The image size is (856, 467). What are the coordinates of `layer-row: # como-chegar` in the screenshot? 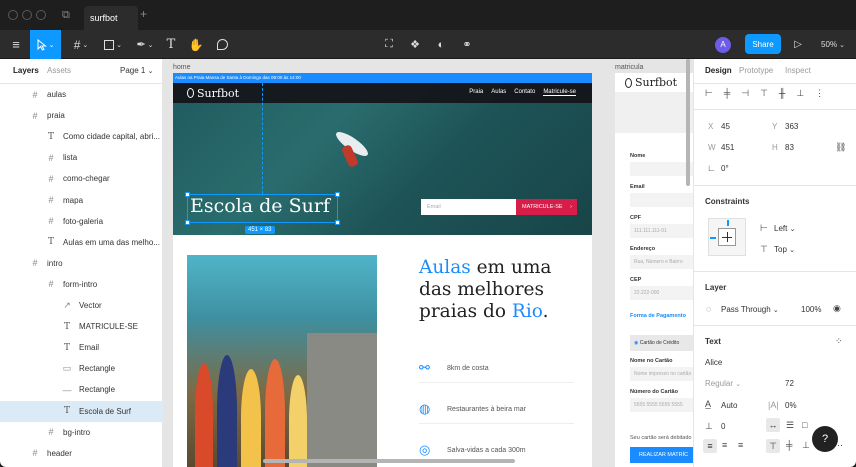 It's located at (81, 178).